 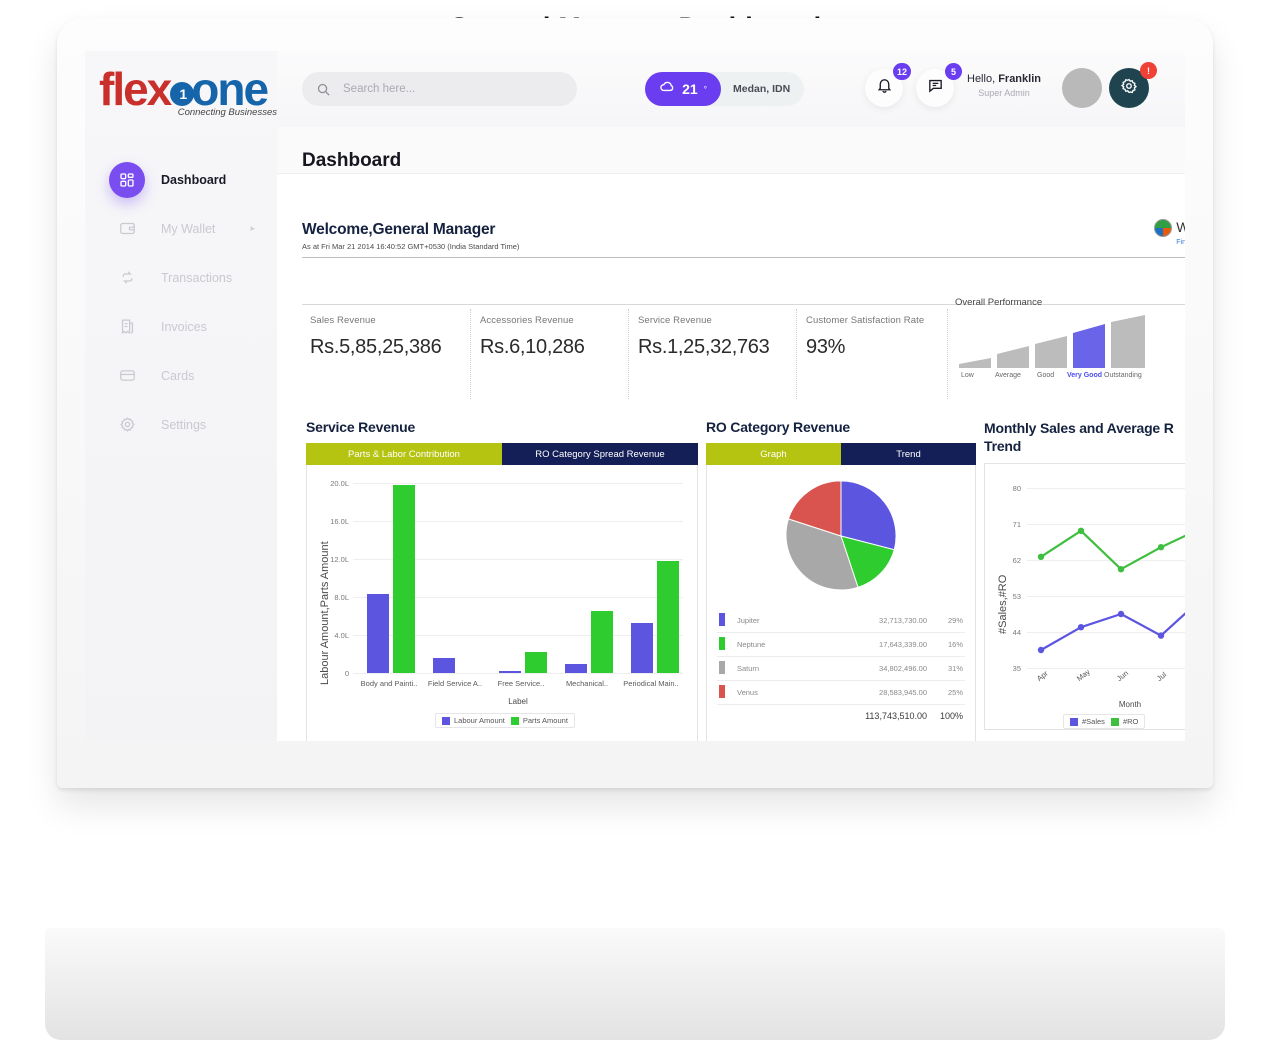 I want to click on monthly-sales-title: Monthly Sales and Average R Trend, so click(x=1084, y=437).